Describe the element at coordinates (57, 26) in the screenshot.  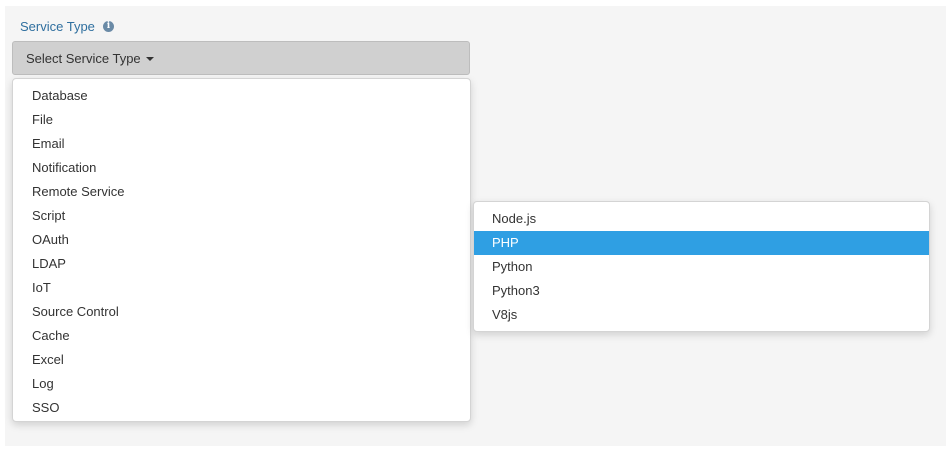
I see `service-type-label-text: Service Type` at that location.